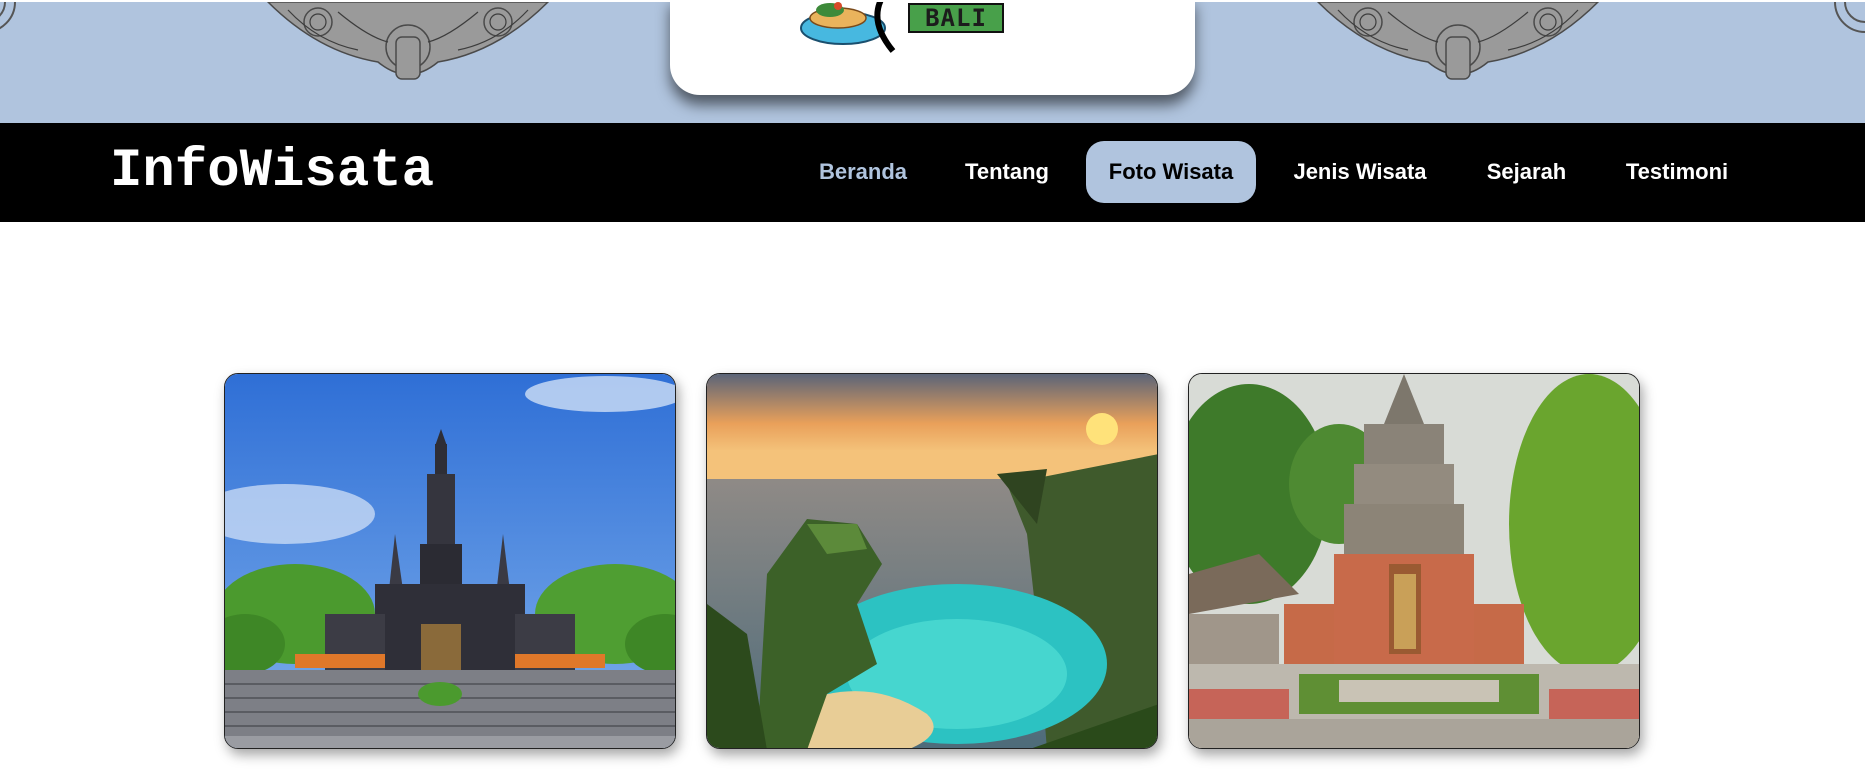 The image size is (1865, 769). What do you see at coordinates (848, 27) in the screenshot?
I see `island-logo-icon` at bounding box center [848, 27].